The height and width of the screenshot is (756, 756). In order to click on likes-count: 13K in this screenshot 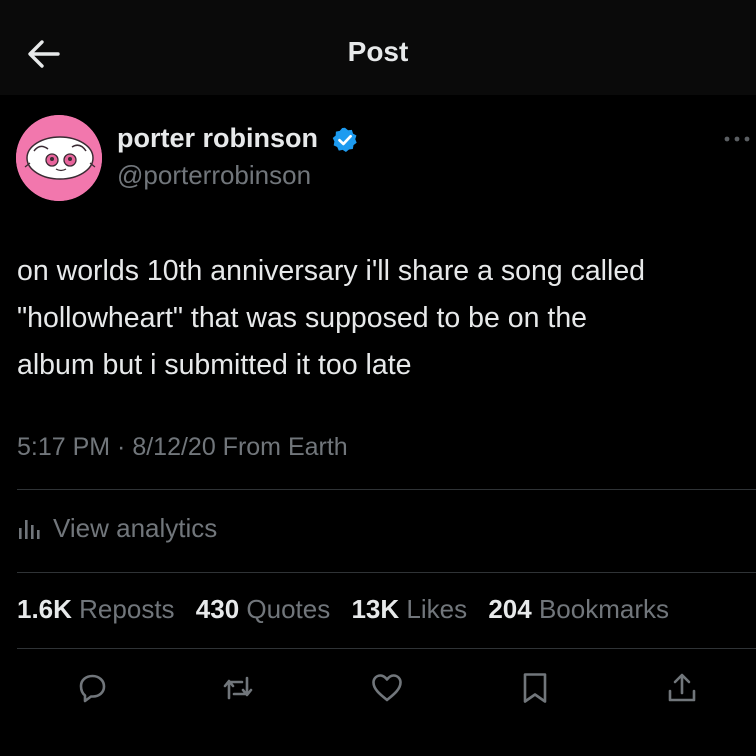, I will do `click(375, 609)`.